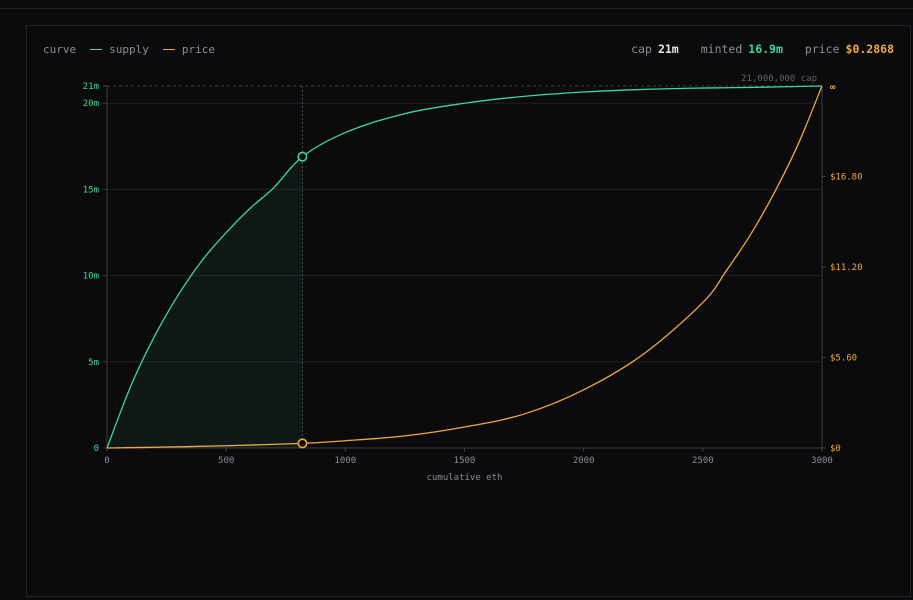 The height and width of the screenshot is (600, 913). What do you see at coordinates (465, 478) in the screenshot?
I see `x-axis-label: cumulative eth` at bounding box center [465, 478].